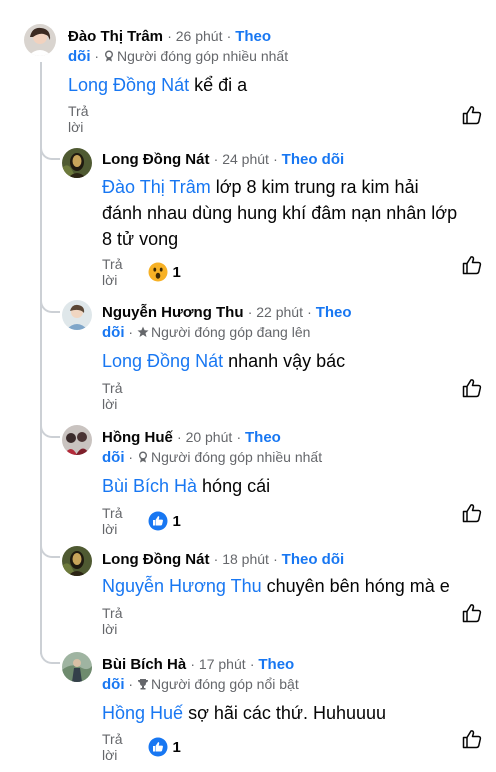  I want to click on mention-link: Hồng Huế, so click(142, 713).